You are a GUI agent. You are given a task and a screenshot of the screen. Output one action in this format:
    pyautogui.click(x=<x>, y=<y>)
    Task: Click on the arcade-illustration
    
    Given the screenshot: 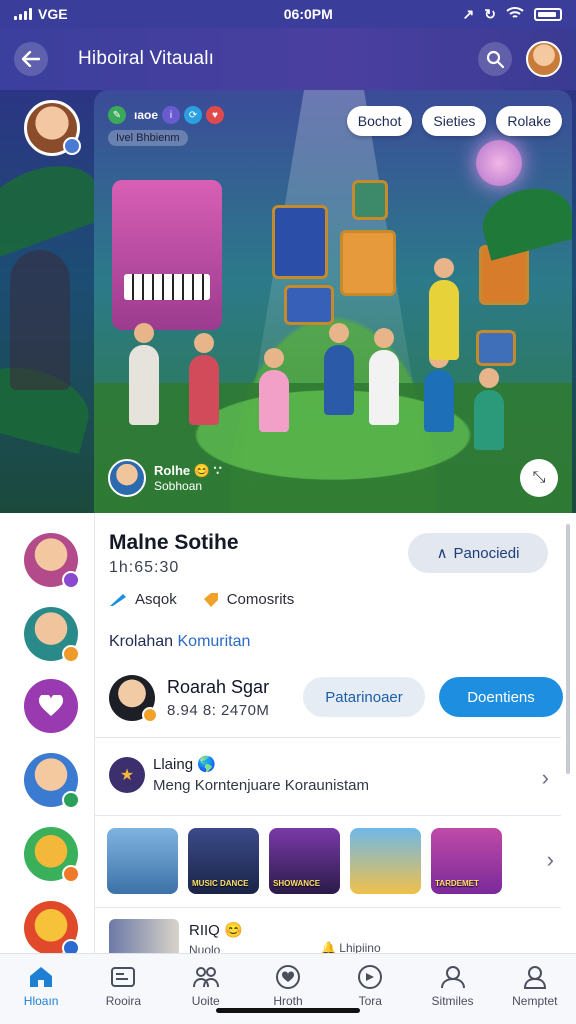 What is the action you would take?
    pyautogui.click(x=167, y=255)
    